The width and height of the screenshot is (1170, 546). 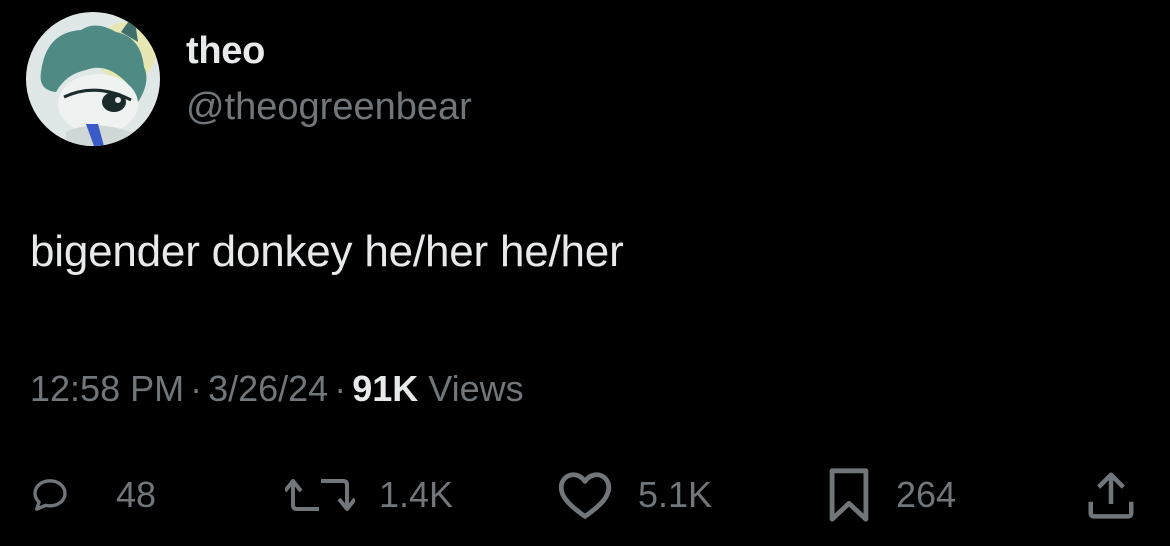 What do you see at coordinates (891, 495) in the screenshot?
I see `bookmark-button: 264` at bounding box center [891, 495].